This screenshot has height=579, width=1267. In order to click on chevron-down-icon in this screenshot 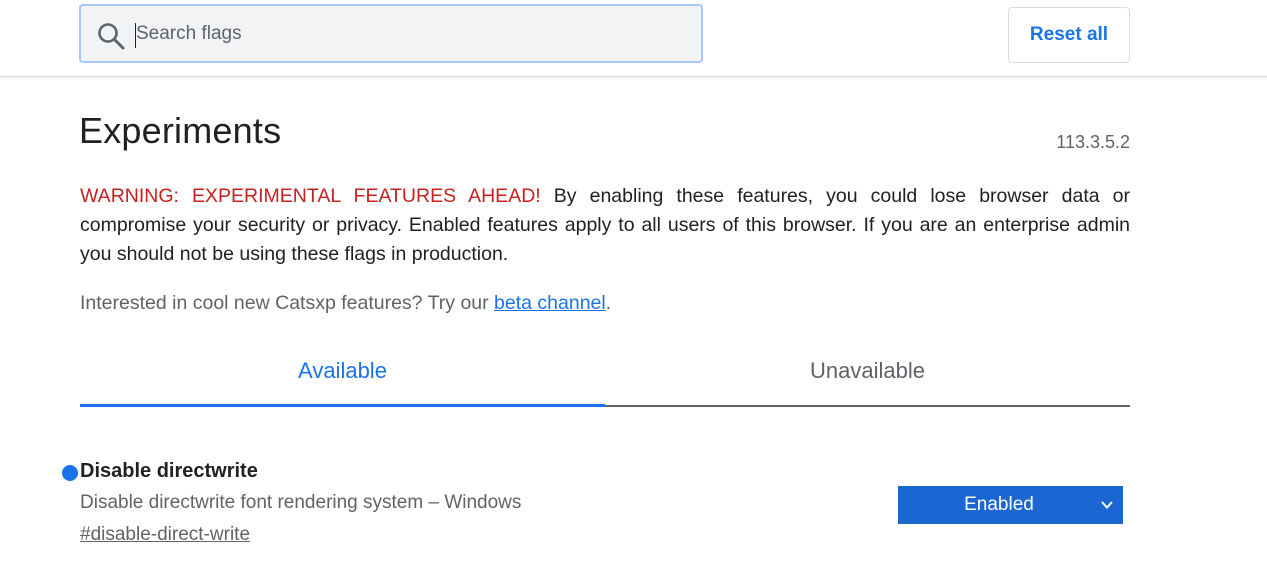, I will do `click(1107, 505)`.